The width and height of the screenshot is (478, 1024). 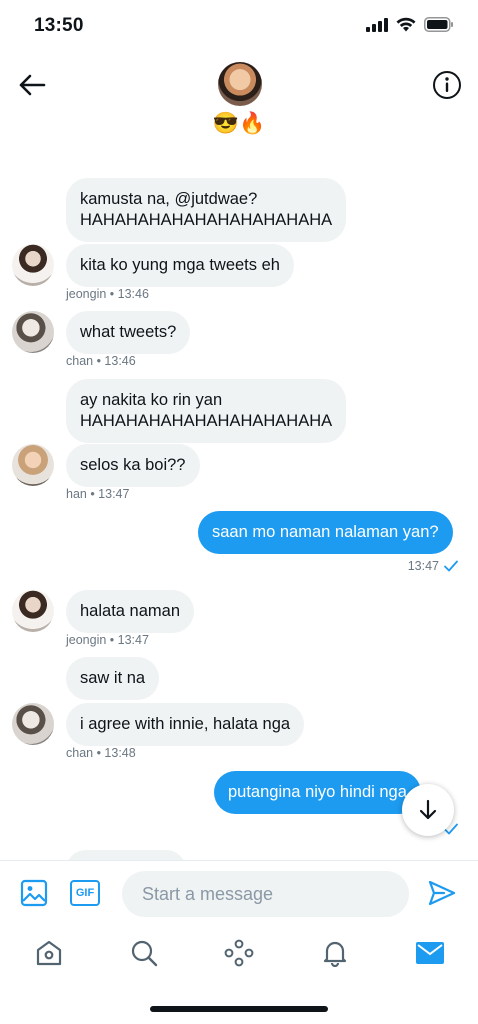 I want to click on message-text: i agree with innie, halata nga, so click(x=185, y=724).